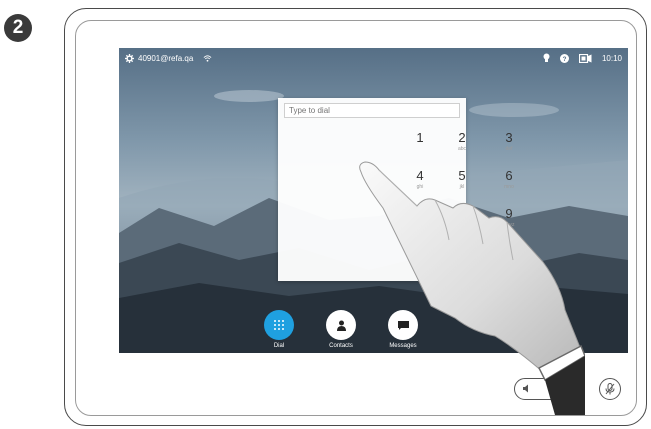 The width and height of the screenshot is (651, 429). Describe the element at coordinates (509, 186) in the screenshot. I see `key-6: 6 mno` at that location.